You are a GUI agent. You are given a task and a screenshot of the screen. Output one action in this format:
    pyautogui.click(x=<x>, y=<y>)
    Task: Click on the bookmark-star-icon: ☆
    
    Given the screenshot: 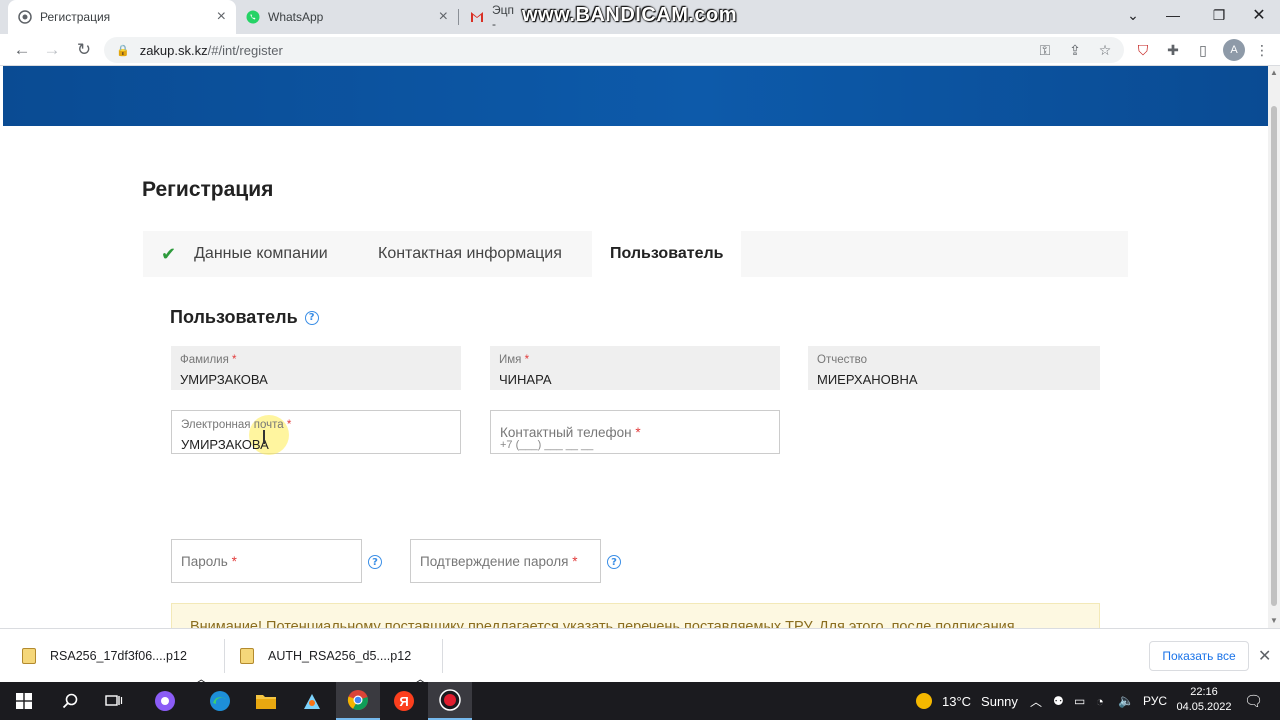 What is the action you would take?
    pyautogui.click(x=1105, y=50)
    